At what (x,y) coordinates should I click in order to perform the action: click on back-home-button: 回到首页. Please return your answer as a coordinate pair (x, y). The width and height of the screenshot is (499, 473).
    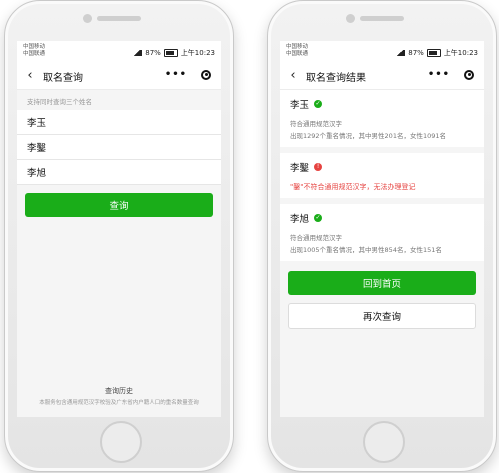
    Looking at the image, I should click on (382, 283).